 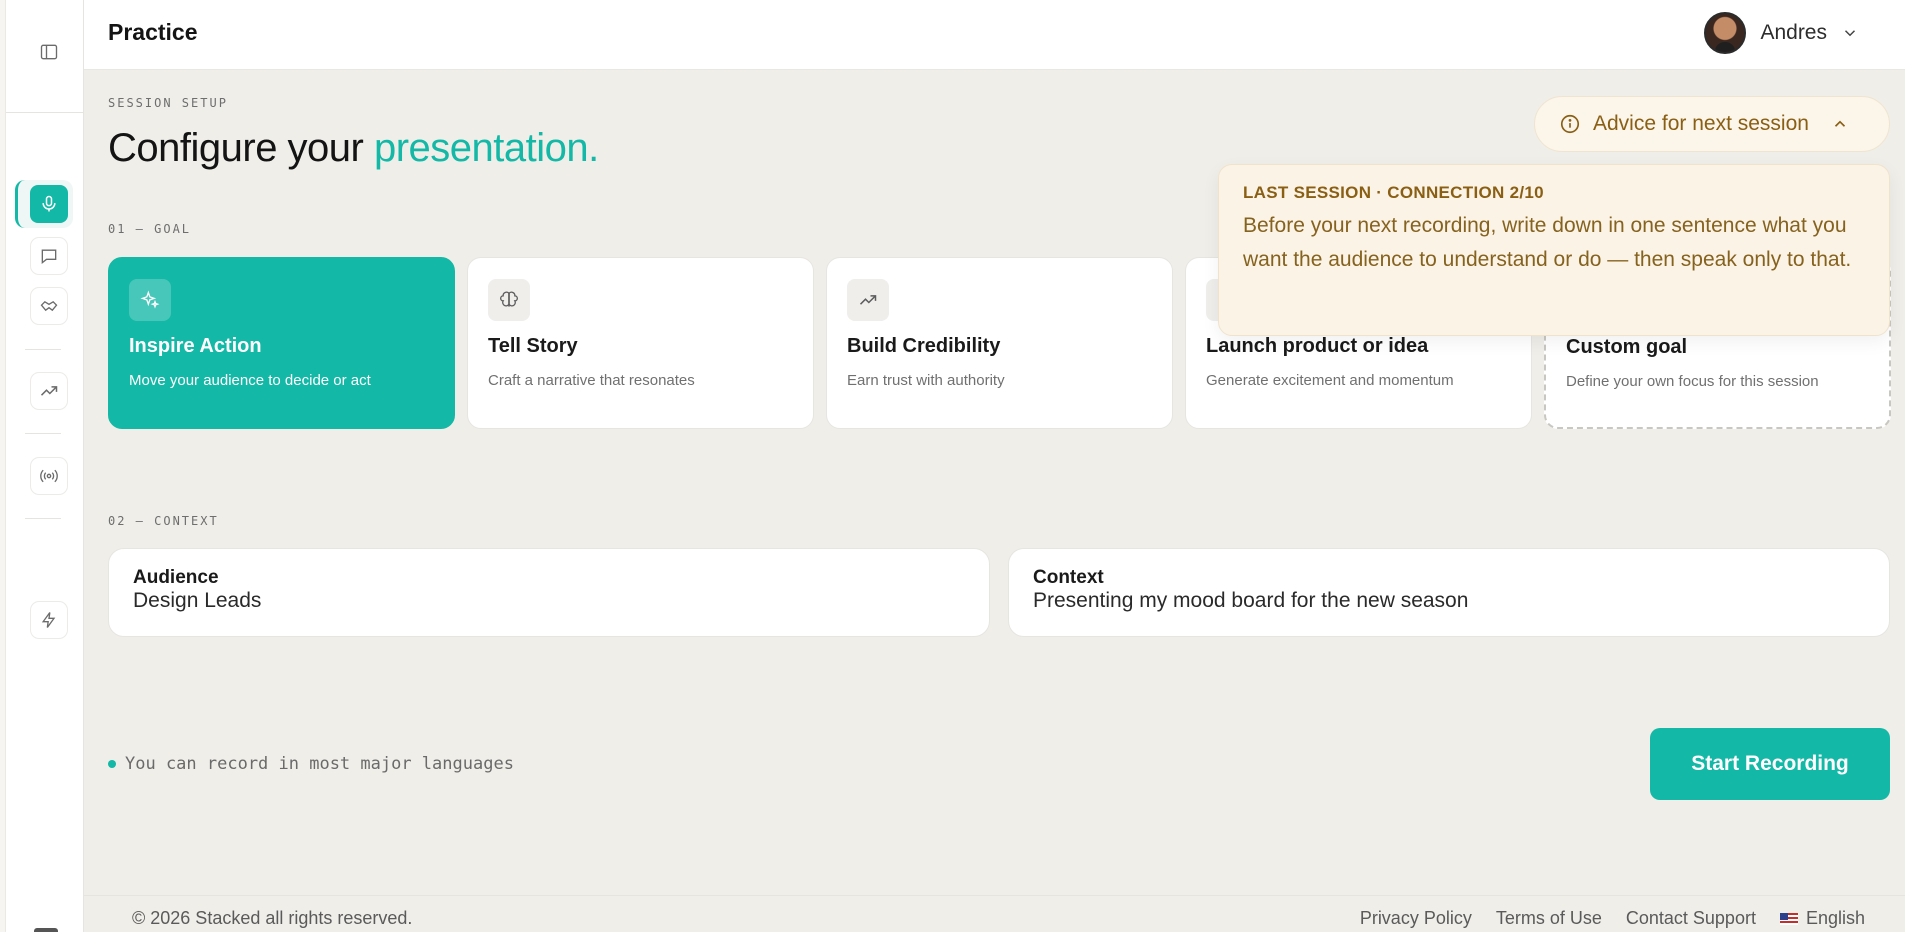 I want to click on goal-card-desc: Move your audience to decide or act, so click(x=250, y=380).